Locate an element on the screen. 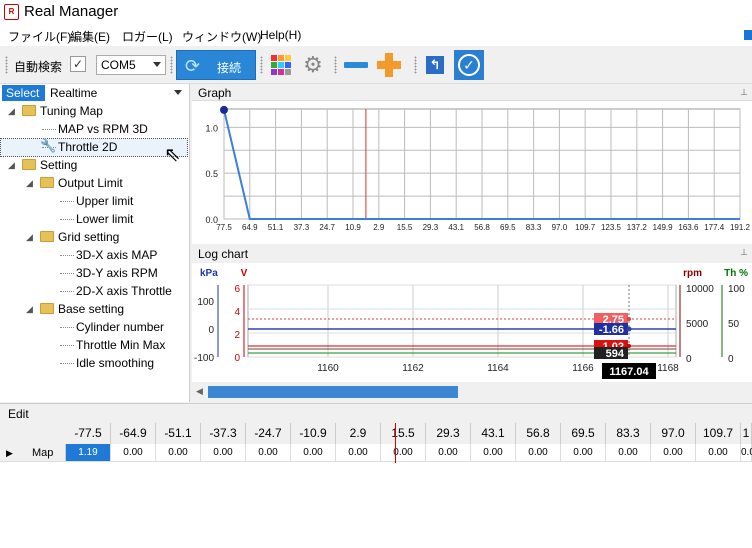 Image resolution: width=752 pixels, height=548 pixels. tree-node: Upper limit is located at coordinates (94, 201).